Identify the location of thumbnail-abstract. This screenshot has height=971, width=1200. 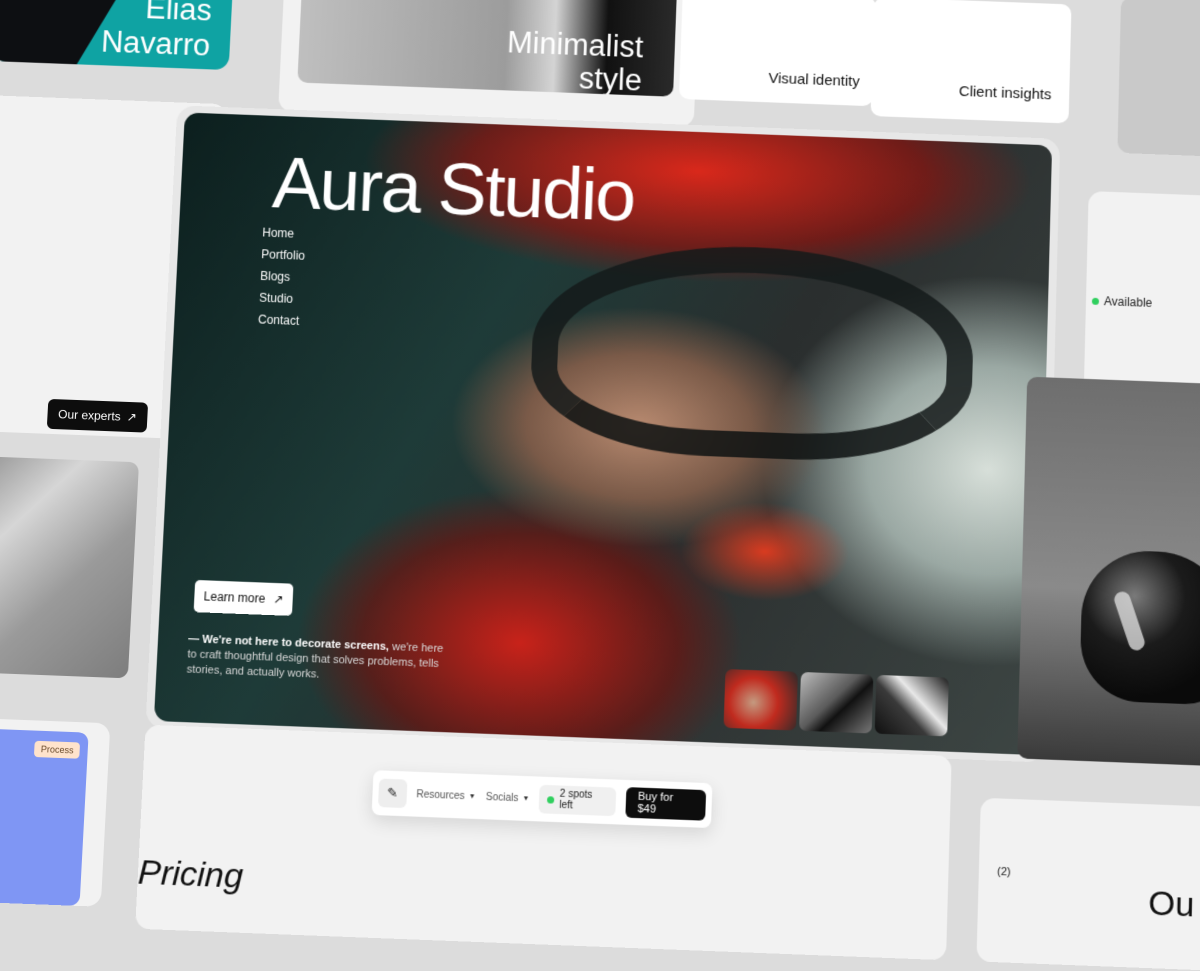
(911, 705).